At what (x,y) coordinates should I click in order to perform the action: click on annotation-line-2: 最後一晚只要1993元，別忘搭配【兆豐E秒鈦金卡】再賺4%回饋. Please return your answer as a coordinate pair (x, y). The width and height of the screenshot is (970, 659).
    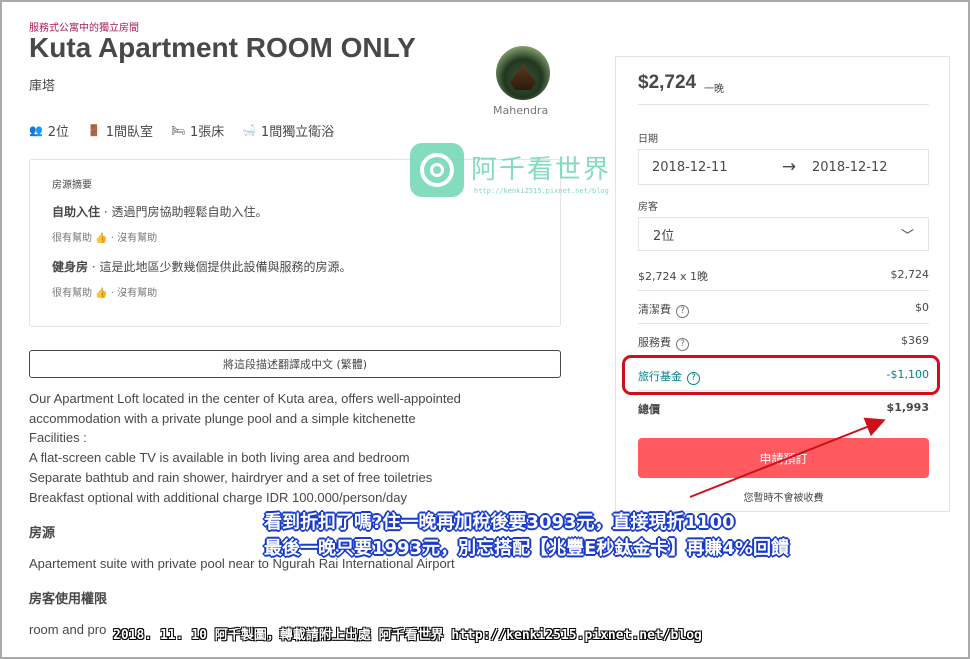
    Looking at the image, I should click on (526, 548).